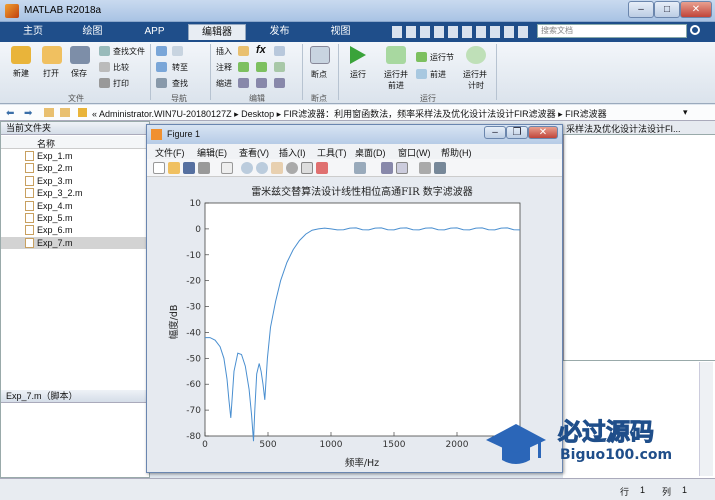 The width and height of the screenshot is (715, 500). I want to click on list-item: Exp_3.m, so click(75, 181).